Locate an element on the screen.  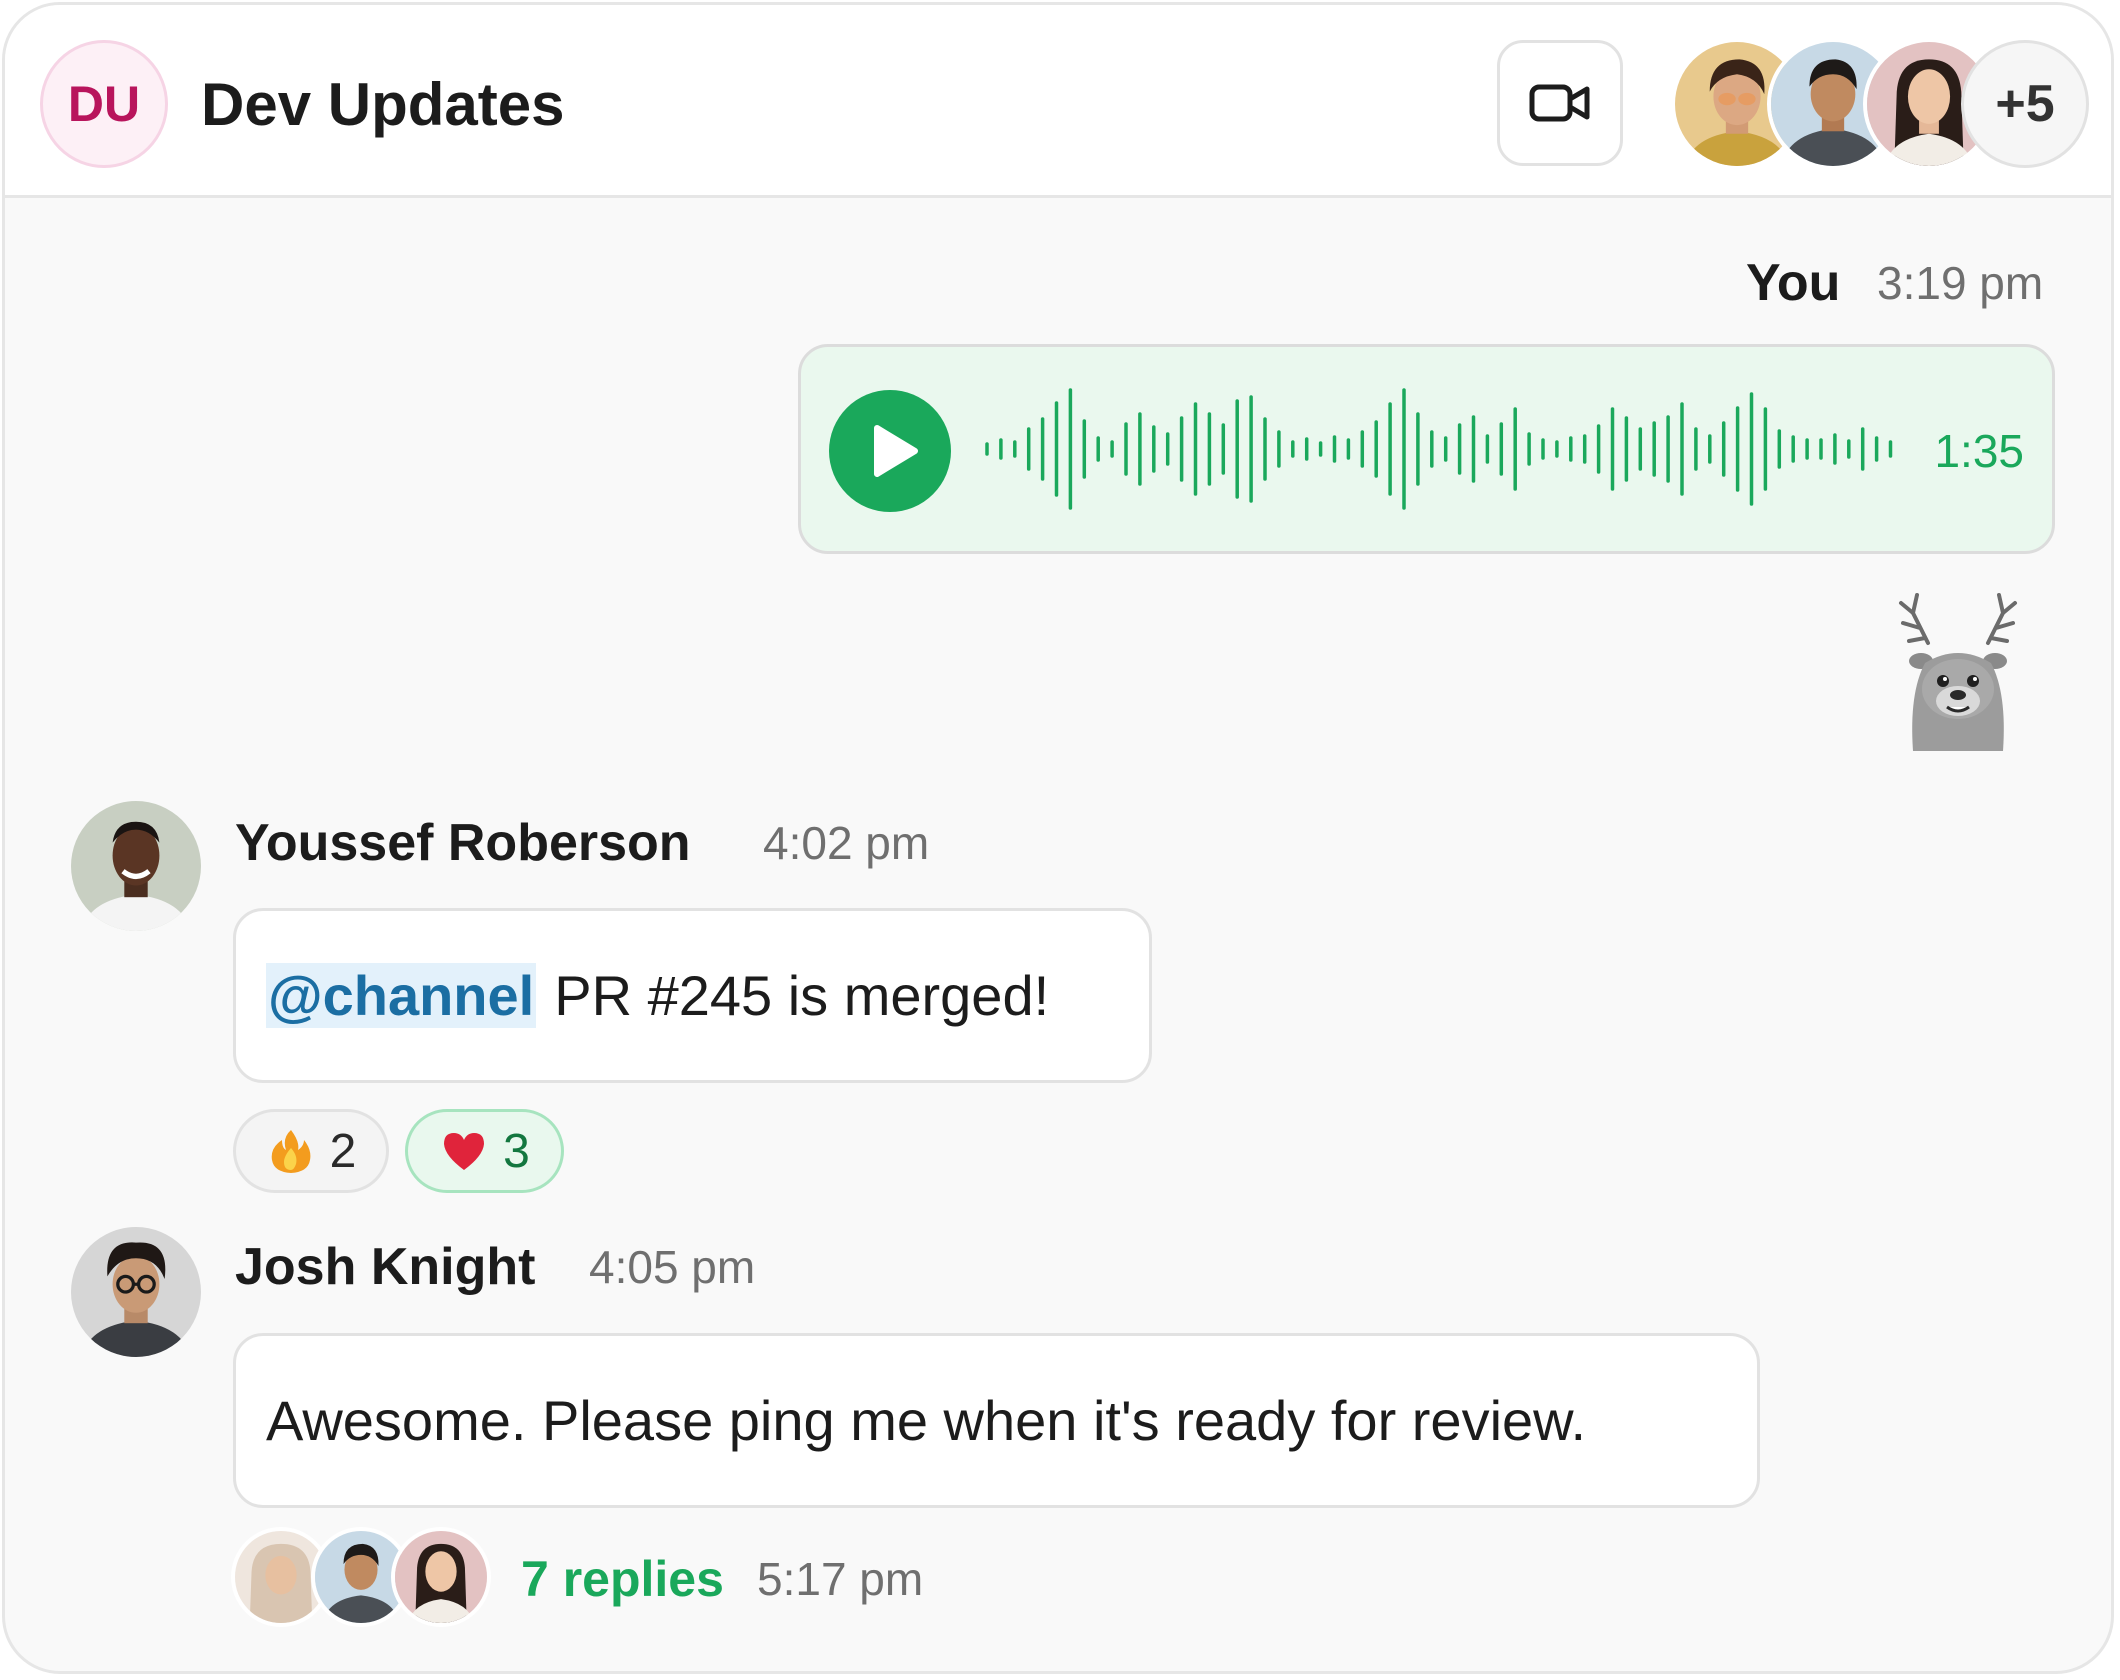
reaction-heart: 3 is located at coordinates (484, 1151).